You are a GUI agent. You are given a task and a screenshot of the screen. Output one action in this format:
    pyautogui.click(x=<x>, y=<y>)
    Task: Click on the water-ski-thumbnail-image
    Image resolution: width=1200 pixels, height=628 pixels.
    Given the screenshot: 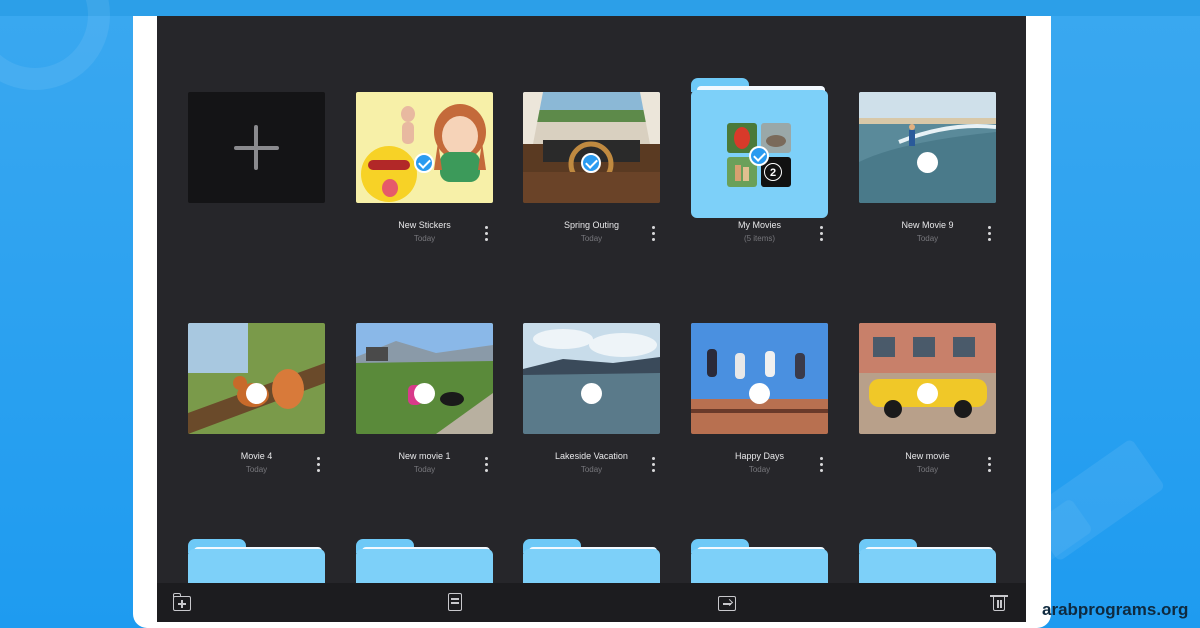 What is the action you would take?
    pyautogui.click(x=927, y=147)
    